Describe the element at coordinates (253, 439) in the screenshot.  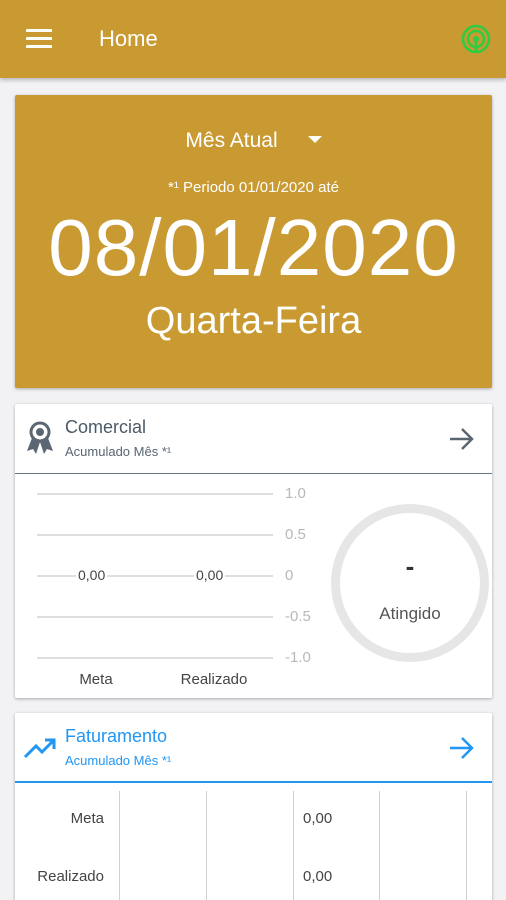
I see `comercial-card-header: Comercial Acumulado Mês *¹` at that location.